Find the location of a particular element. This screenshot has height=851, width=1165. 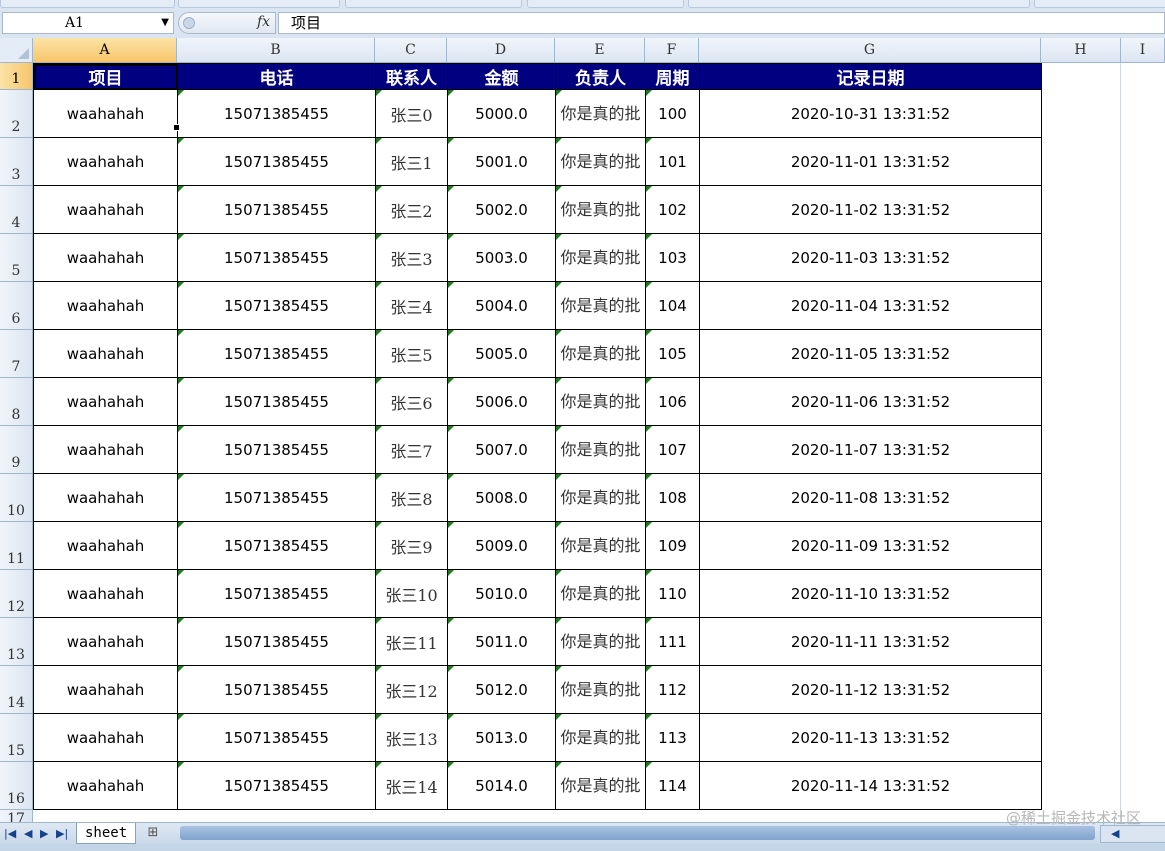

row-header: 3 is located at coordinates (16, 162).